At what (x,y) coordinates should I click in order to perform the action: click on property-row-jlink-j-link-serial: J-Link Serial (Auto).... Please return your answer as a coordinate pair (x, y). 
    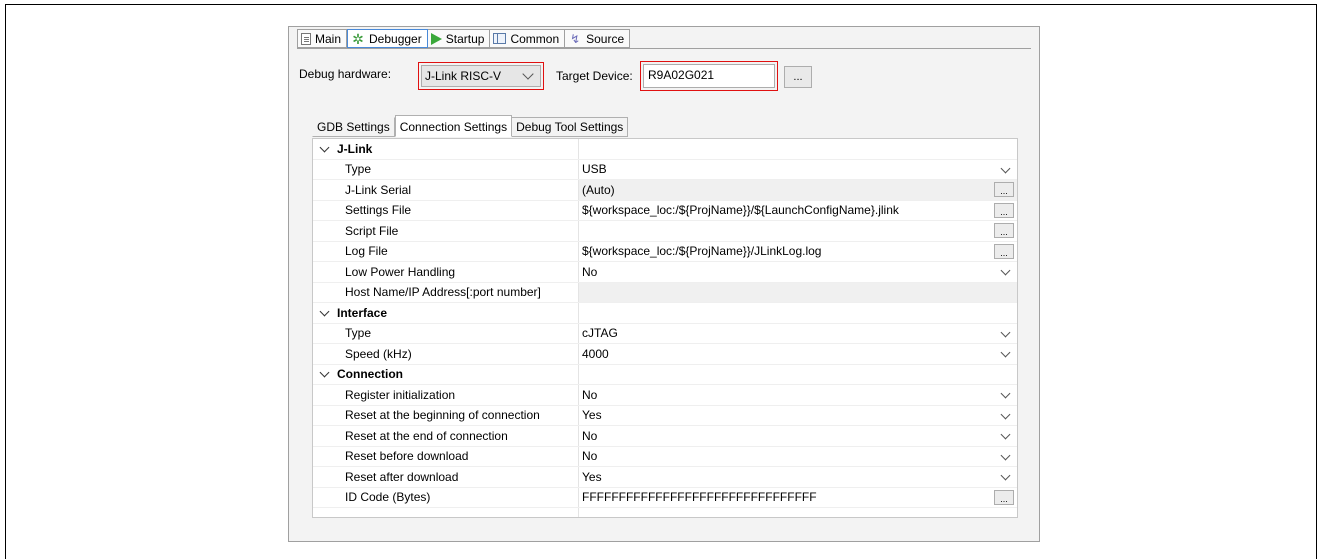
    Looking at the image, I should click on (665, 190).